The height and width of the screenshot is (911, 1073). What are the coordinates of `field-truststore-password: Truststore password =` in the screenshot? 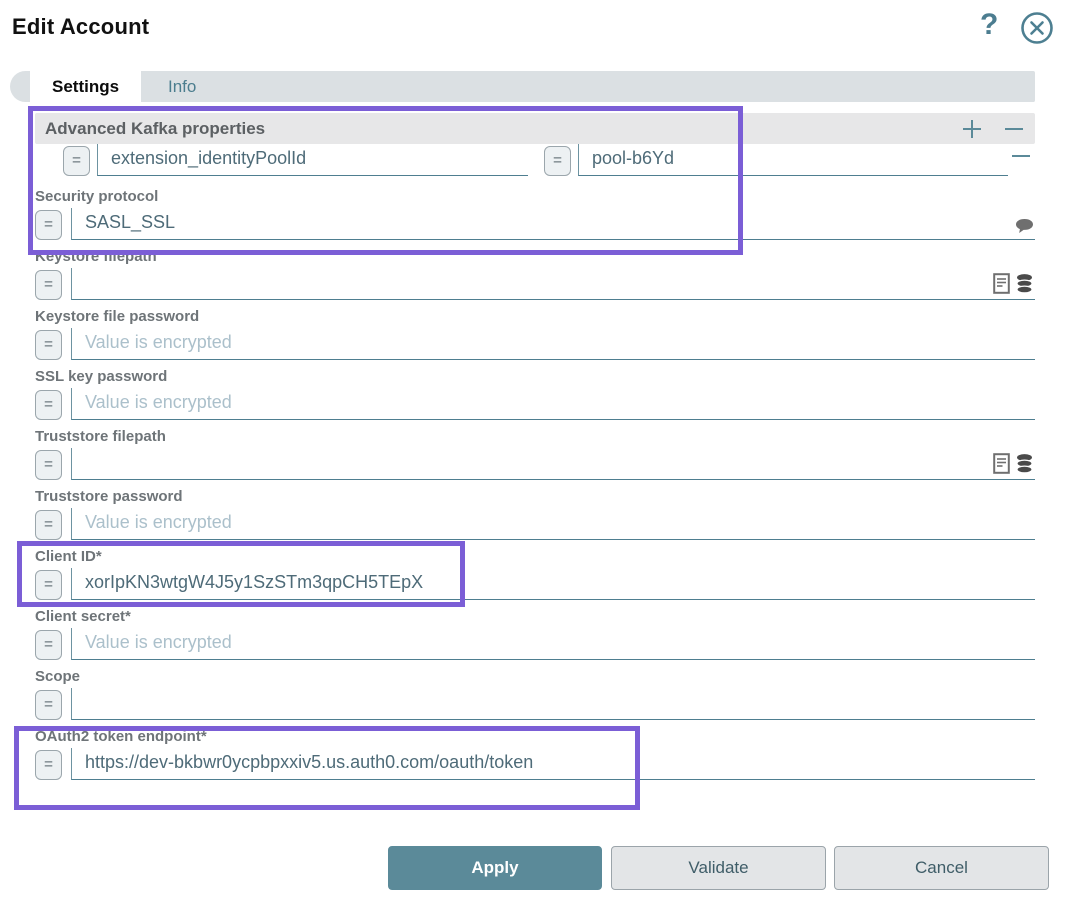 It's located at (535, 514).